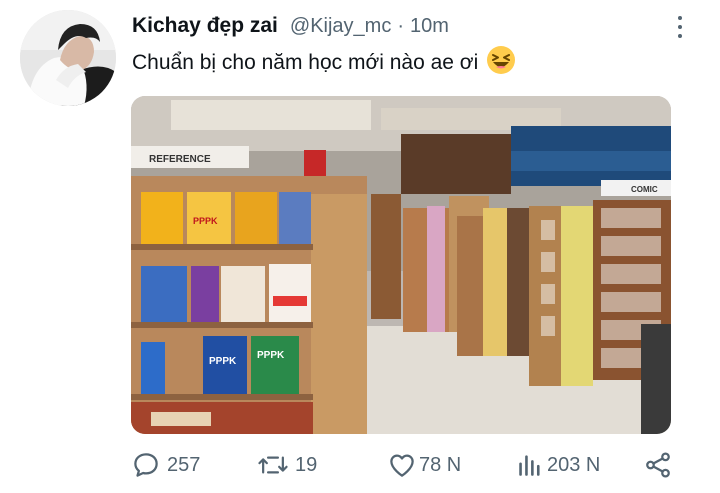  What do you see at coordinates (305, 62) in the screenshot?
I see `tweet-text-content: Chuẩn bị cho năm học mới nào ae ơi` at bounding box center [305, 62].